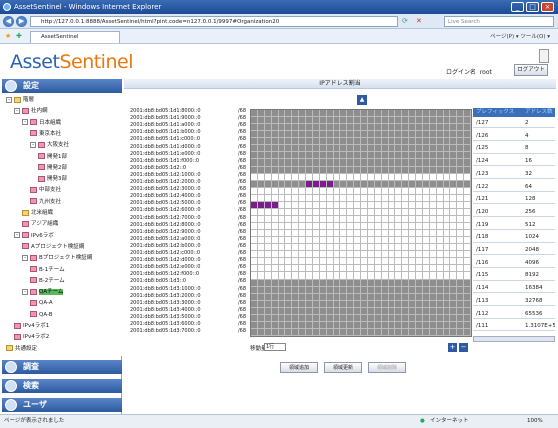  What do you see at coordinates (21, 21) in the screenshot?
I see `forward-icon: ▶` at bounding box center [21, 21].